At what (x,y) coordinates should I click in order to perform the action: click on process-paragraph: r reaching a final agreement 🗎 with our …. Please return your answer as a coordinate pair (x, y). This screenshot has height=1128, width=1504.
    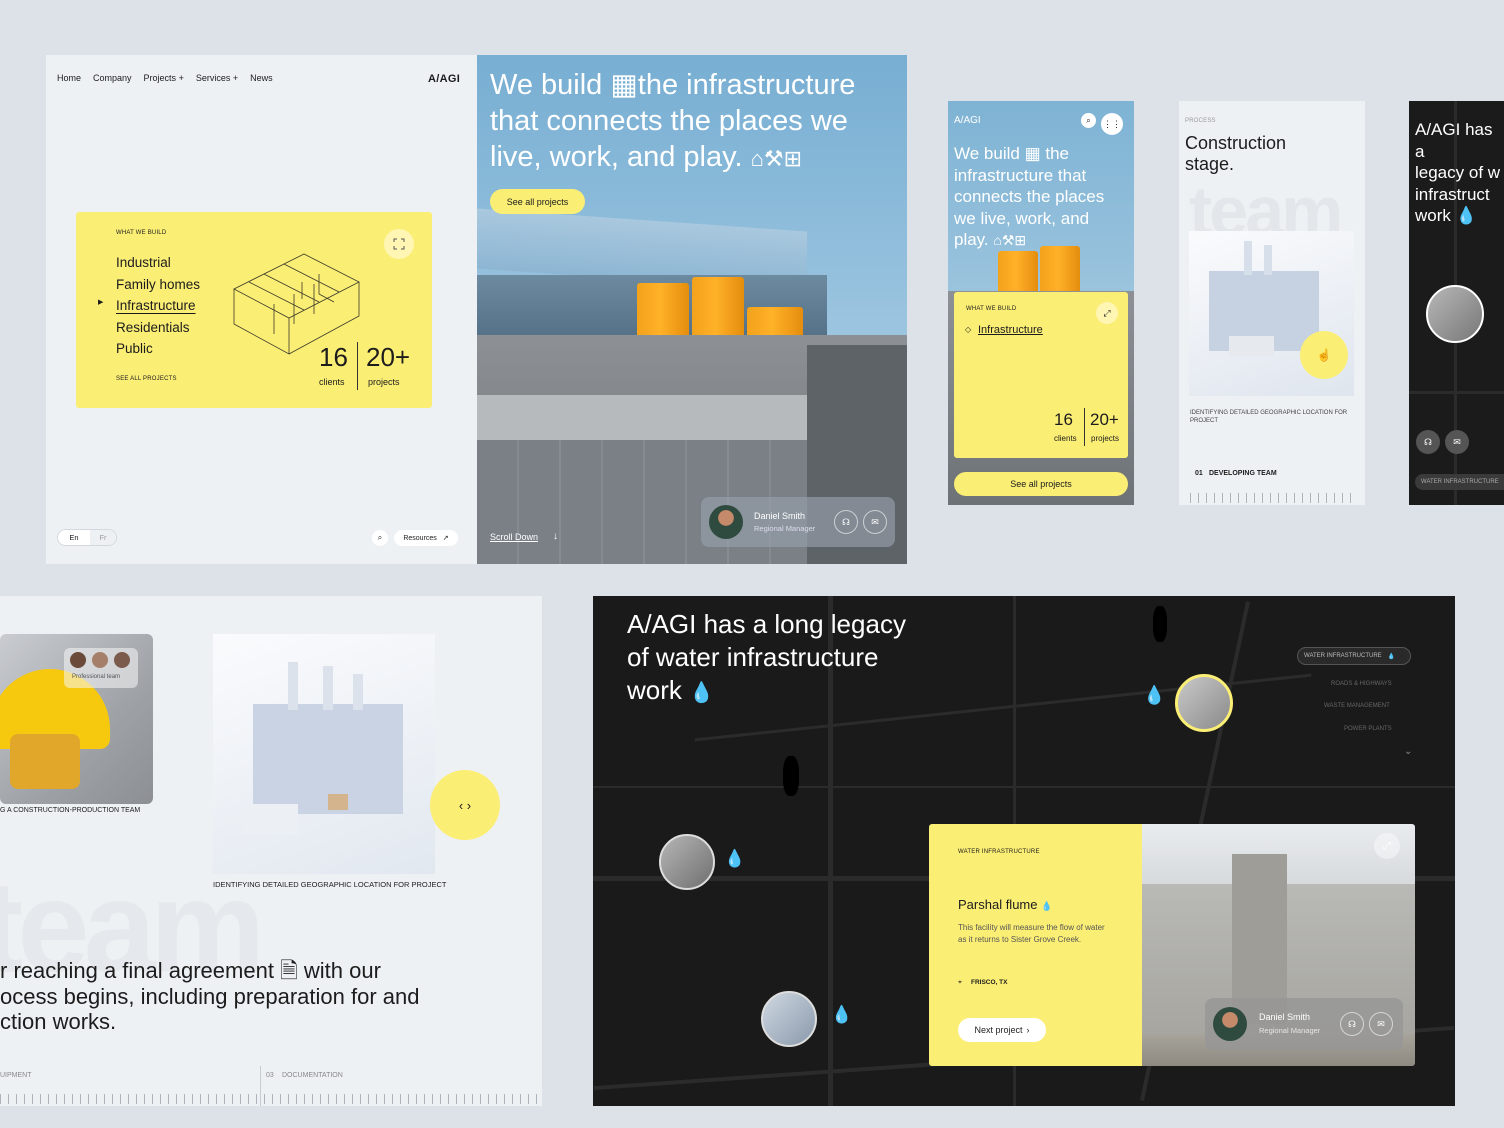
    Looking at the image, I should click on (210, 996).